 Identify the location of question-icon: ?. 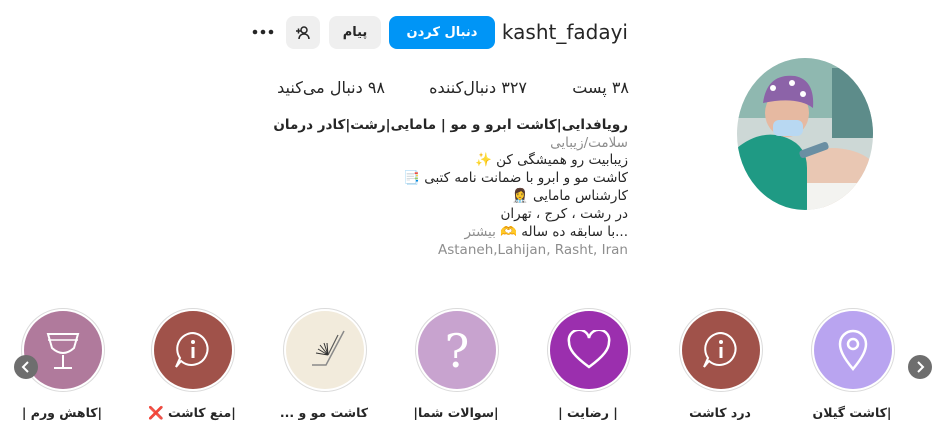
(457, 350).